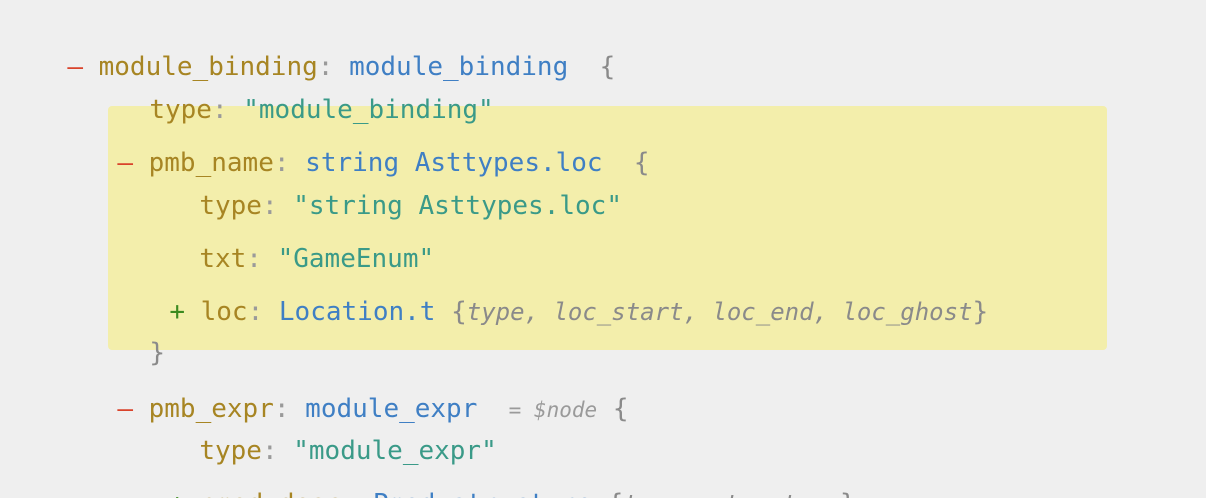  What do you see at coordinates (720, 312) in the screenshot?
I see `collapsed-summary: {type, loc_start, loc_end, loc_ghost}` at bounding box center [720, 312].